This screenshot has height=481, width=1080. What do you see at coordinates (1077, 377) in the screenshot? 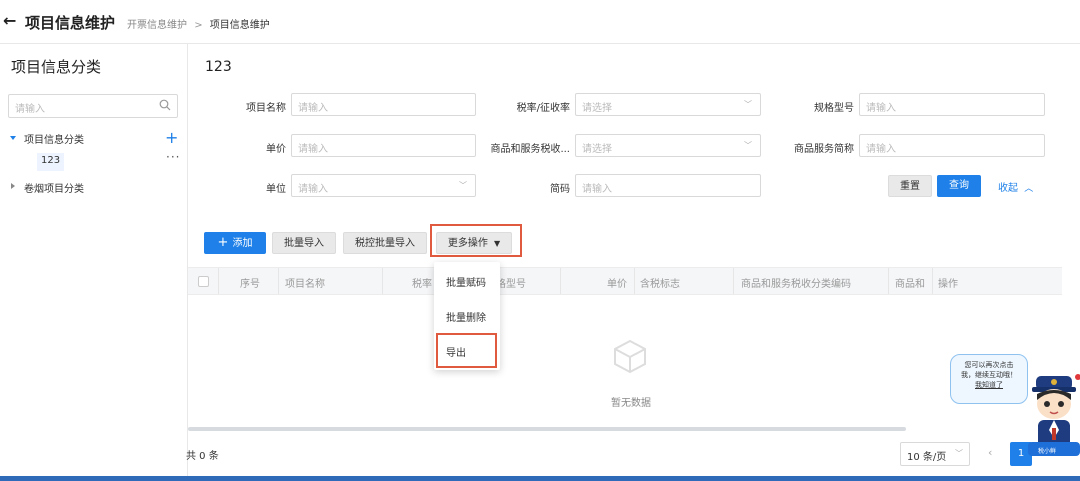
I see `notification-dot` at bounding box center [1077, 377].